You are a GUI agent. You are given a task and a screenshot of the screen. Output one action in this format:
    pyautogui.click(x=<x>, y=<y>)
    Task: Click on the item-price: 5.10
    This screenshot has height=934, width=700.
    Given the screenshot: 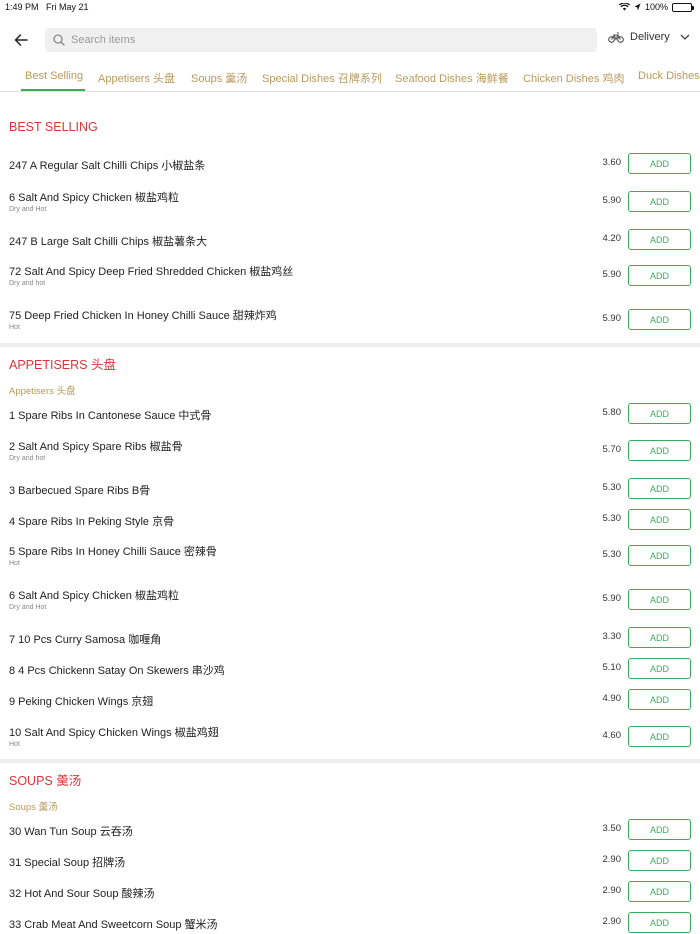 What is the action you would take?
    pyautogui.click(x=612, y=667)
    